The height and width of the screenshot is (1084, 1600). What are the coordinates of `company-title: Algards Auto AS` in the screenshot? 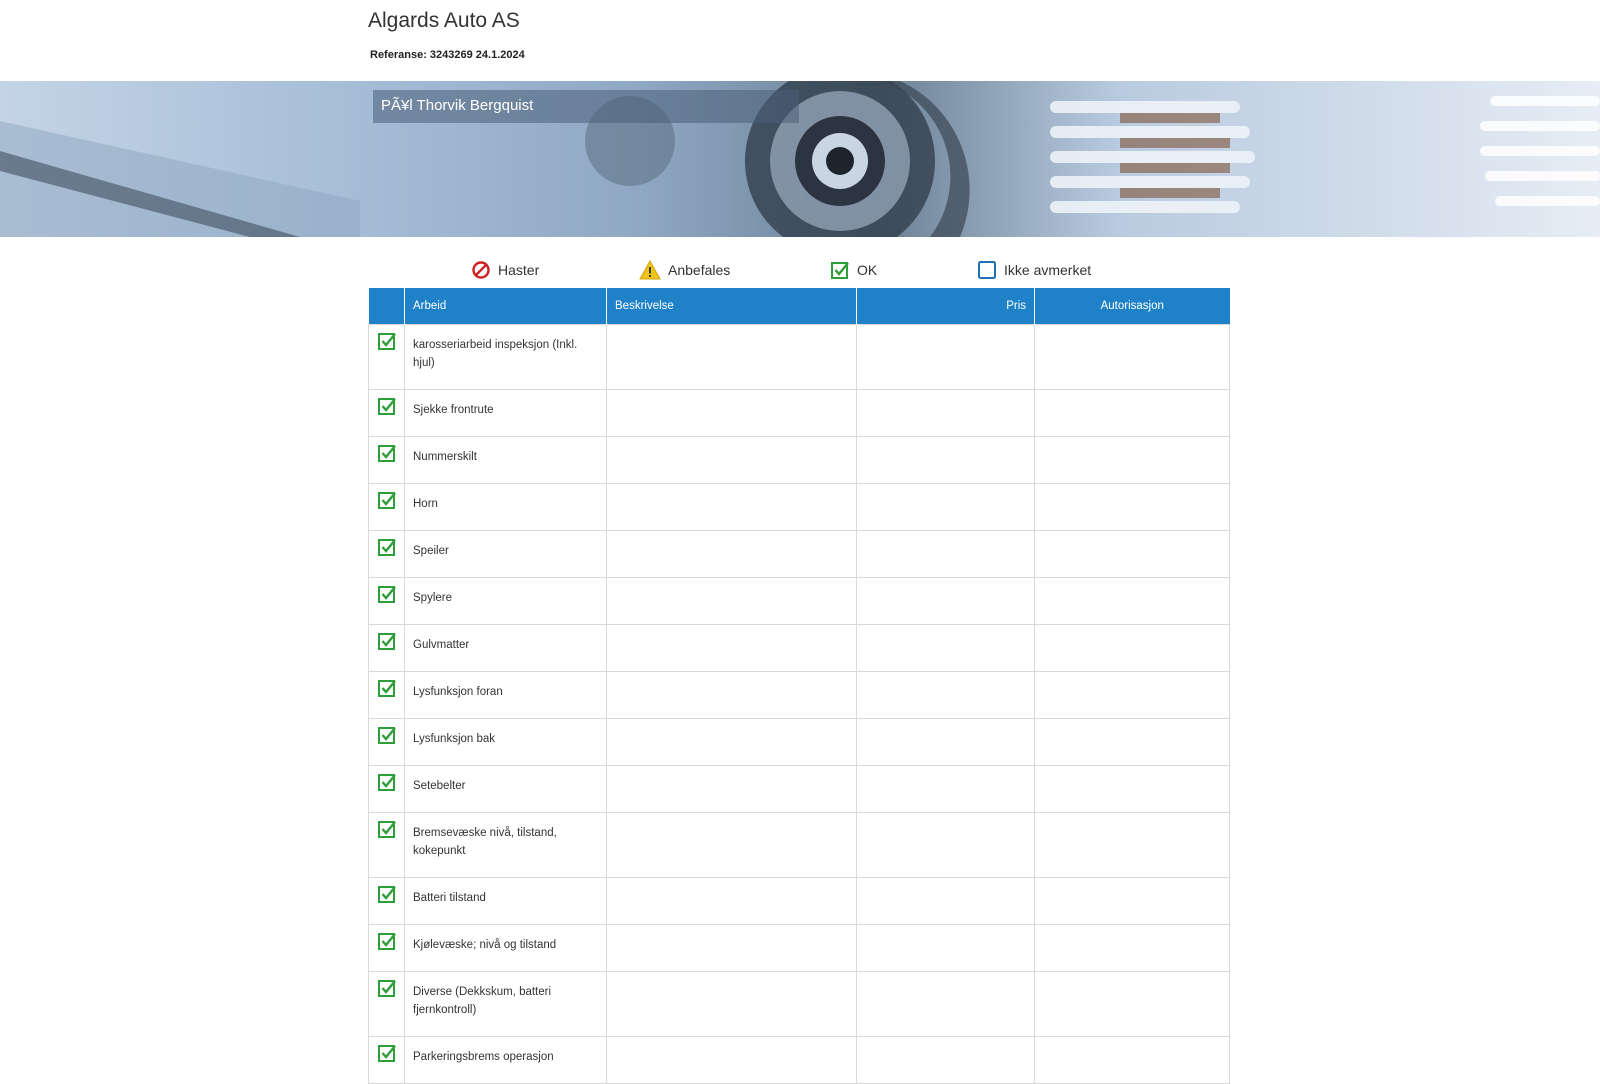 It's located at (444, 20).